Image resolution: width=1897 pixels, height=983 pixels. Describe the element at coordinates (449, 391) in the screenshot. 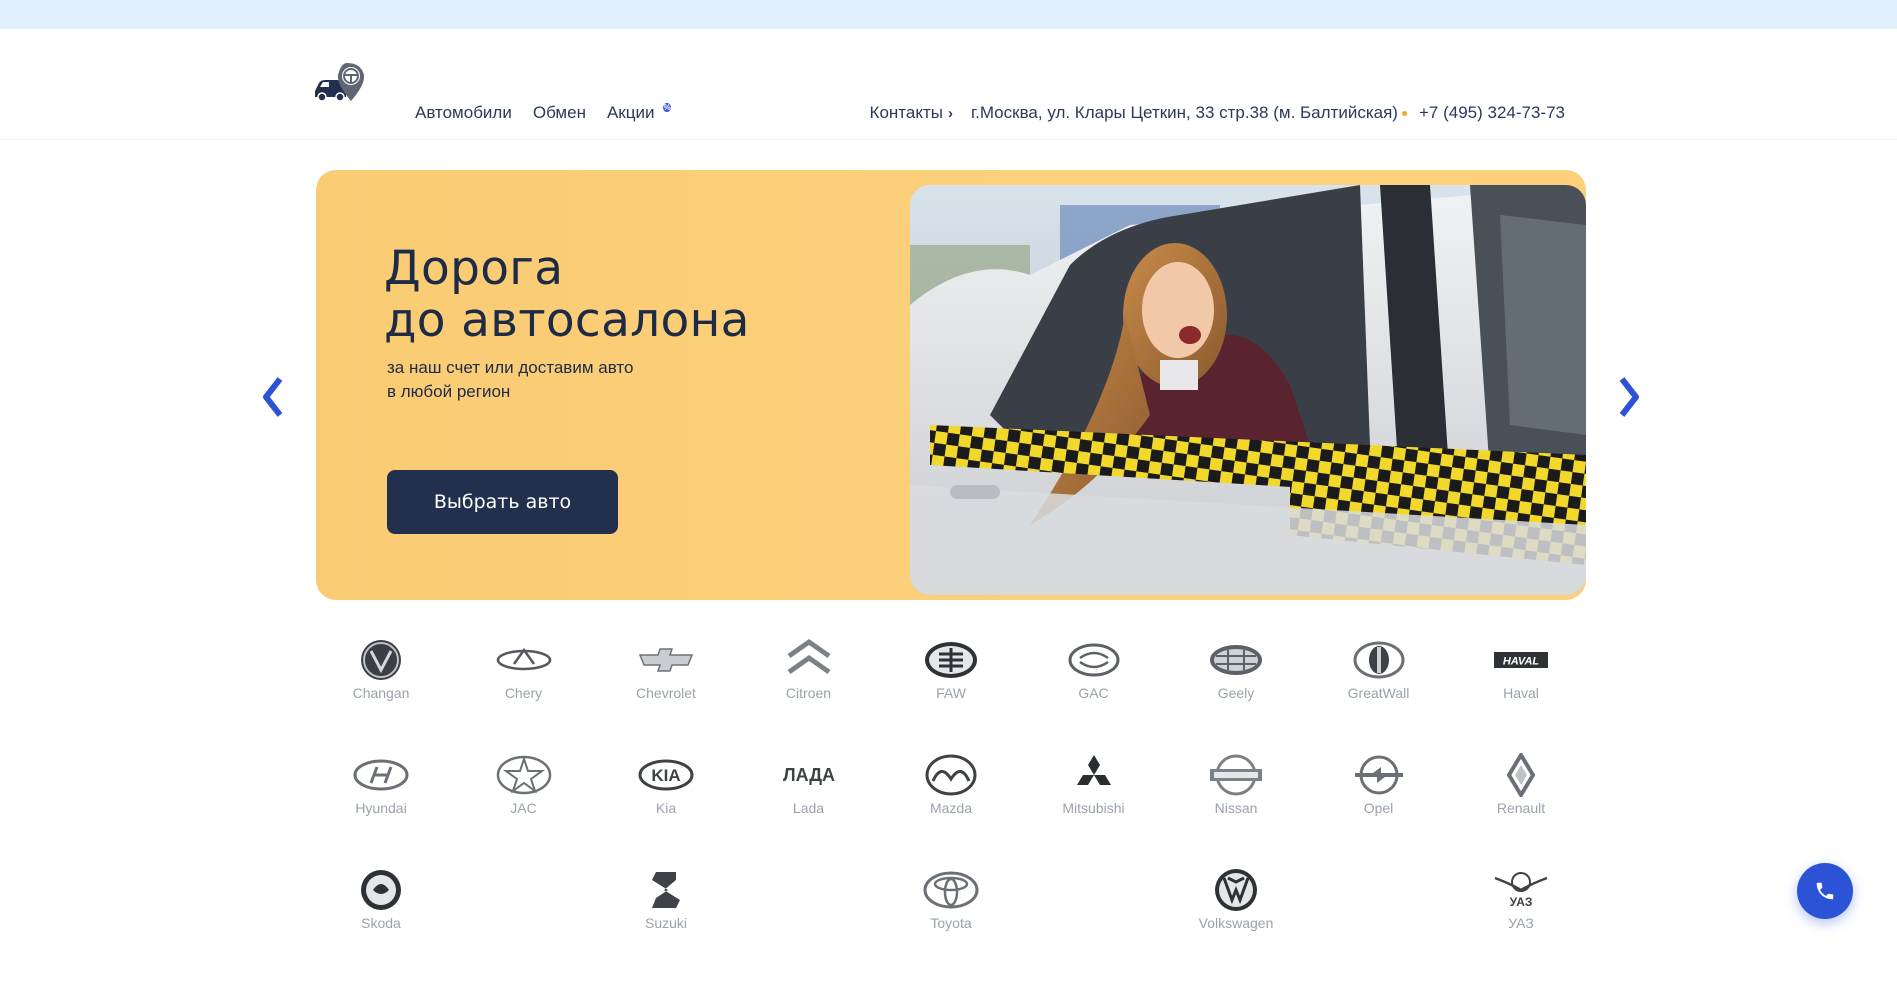

I see `banner-subtitle-line-2: в любой регион` at that location.